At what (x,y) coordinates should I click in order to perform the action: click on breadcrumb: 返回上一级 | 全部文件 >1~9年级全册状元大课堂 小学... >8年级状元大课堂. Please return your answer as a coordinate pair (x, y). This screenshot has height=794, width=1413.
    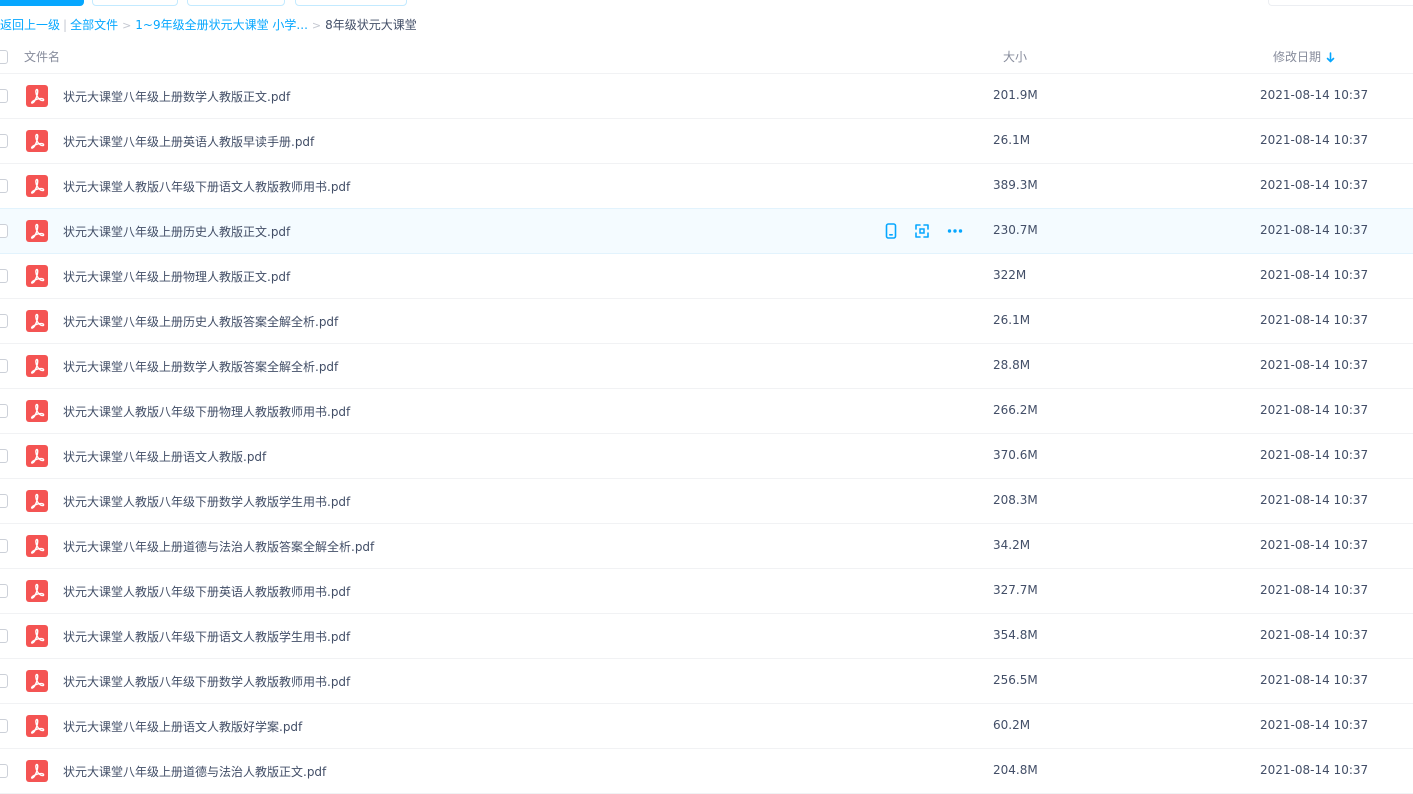
    Looking at the image, I should click on (208, 25).